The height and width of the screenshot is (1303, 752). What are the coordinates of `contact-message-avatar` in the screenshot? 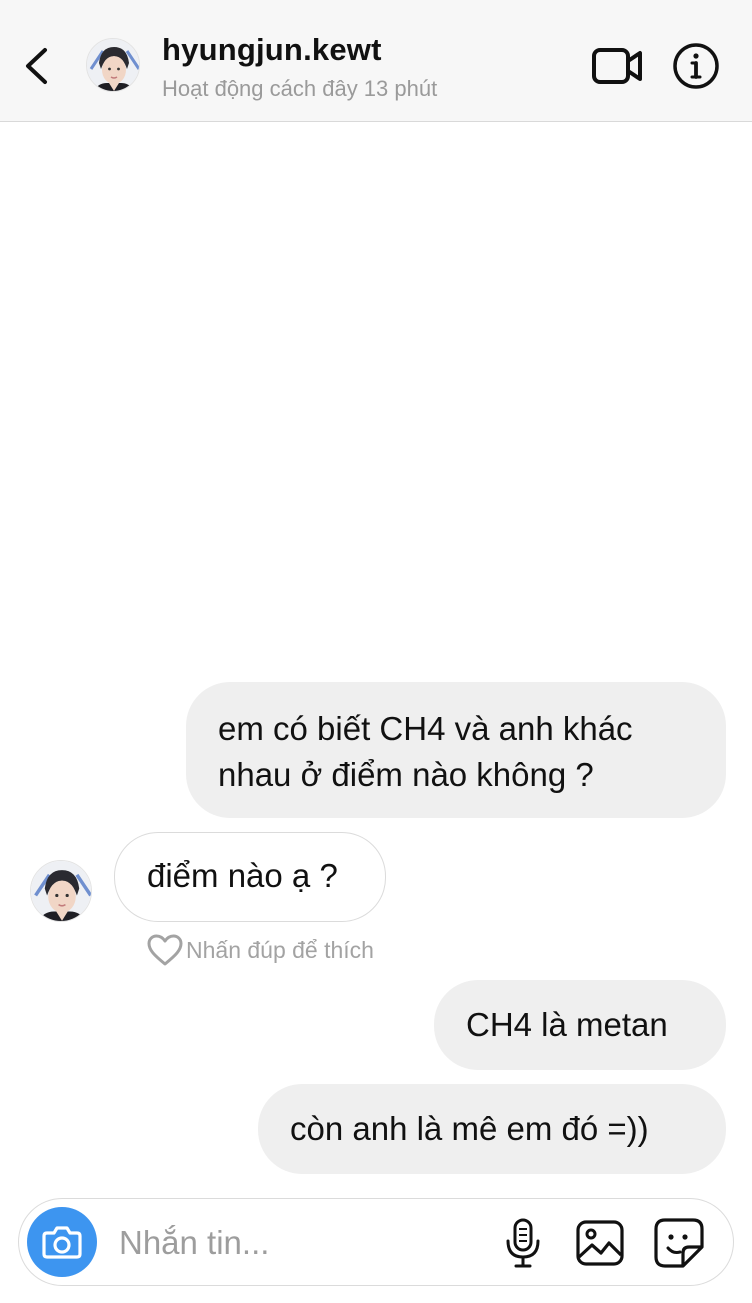 It's located at (61, 891).